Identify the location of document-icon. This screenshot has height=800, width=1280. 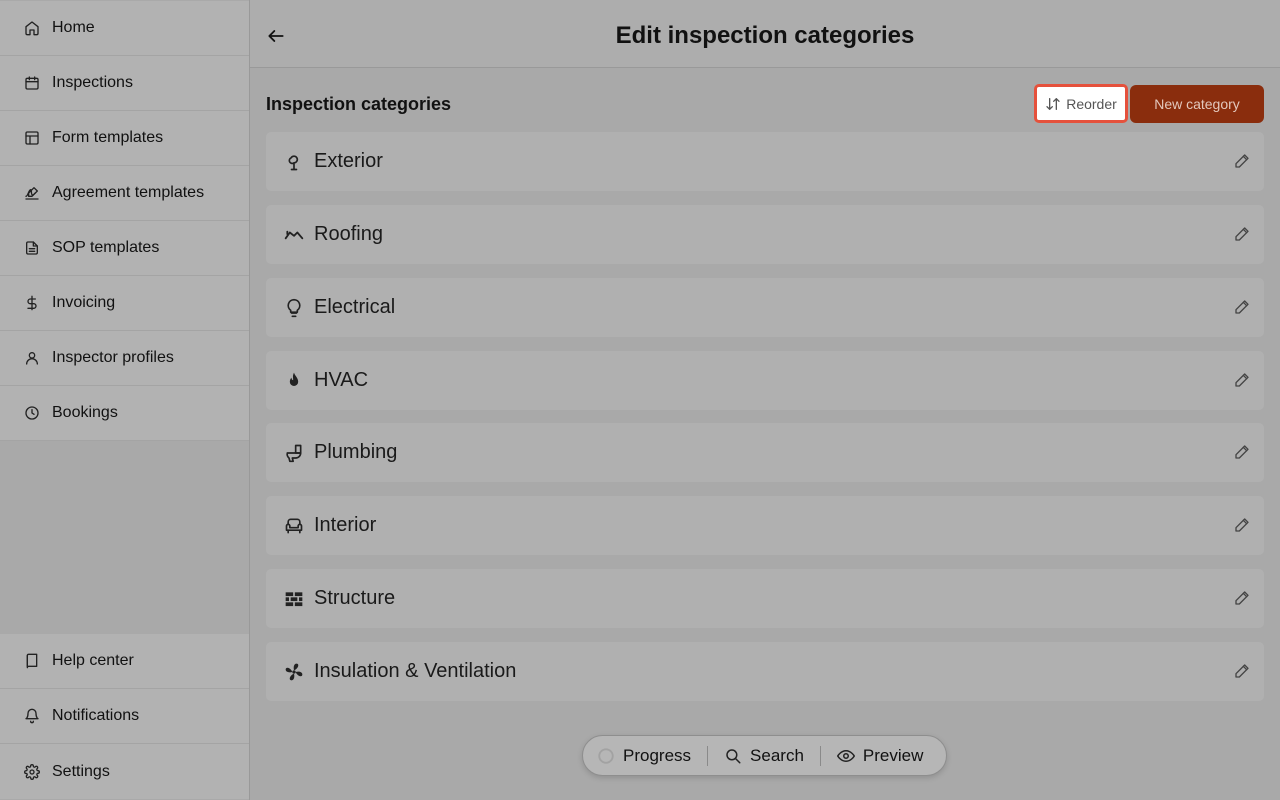
(32, 248).